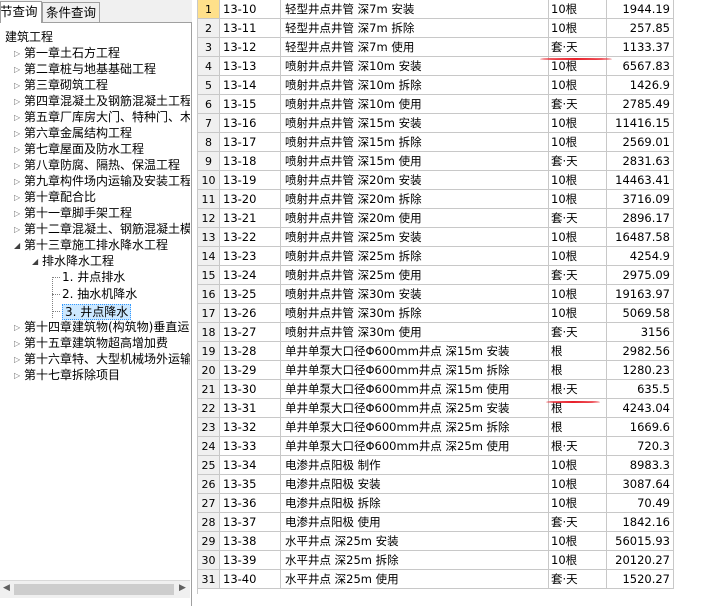 The width and height of the screenshot is (703, 606). What do you see at coordinates (99, 294) in the screenshot?
I see `tree-leaf: 2. 抽水机降水` at bounding box center [99, 294].